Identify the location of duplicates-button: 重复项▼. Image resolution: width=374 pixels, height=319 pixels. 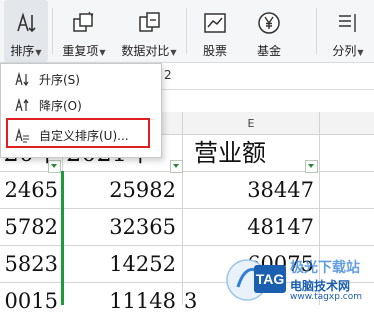
(84, 31).